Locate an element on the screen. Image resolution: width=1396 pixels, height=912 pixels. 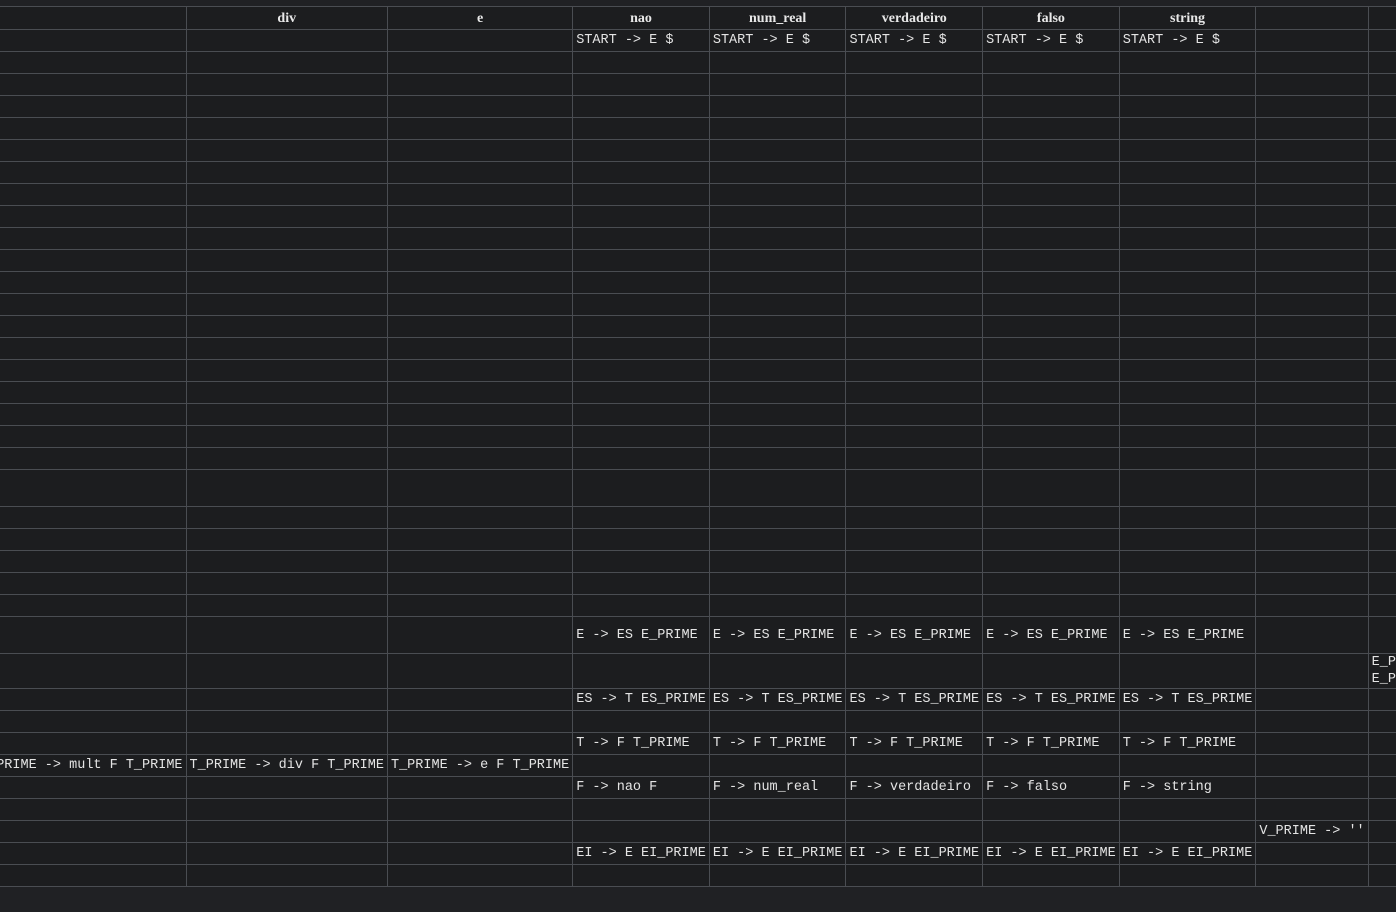
column-header: e is located at coordinates (480, 18).